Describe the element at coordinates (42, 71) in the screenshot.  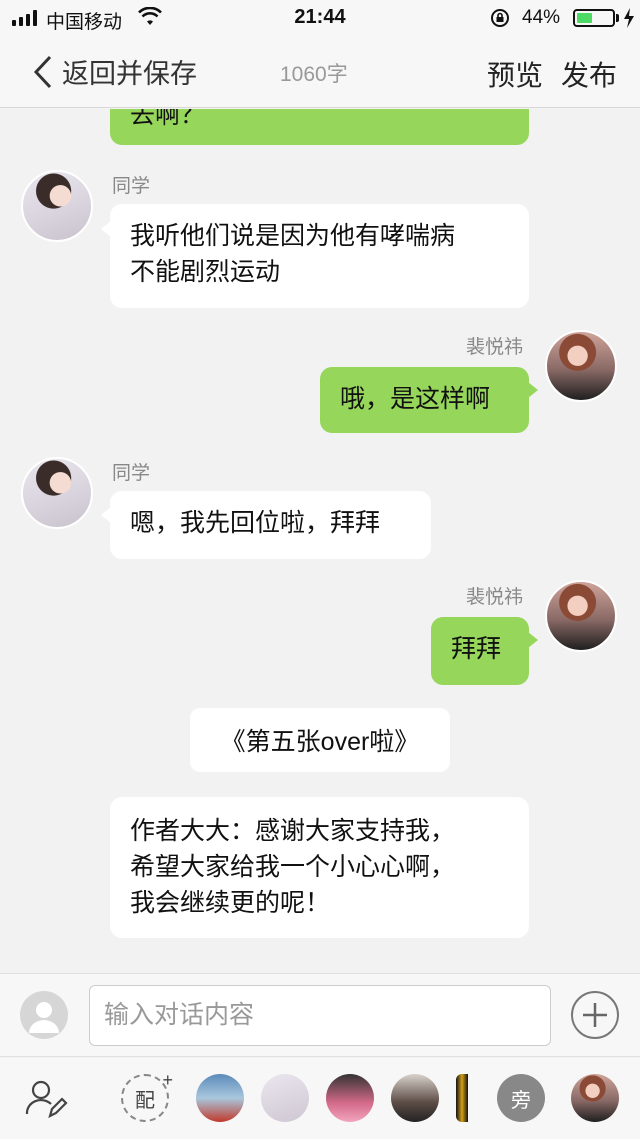
I see `chevron-left-icon` at that location.